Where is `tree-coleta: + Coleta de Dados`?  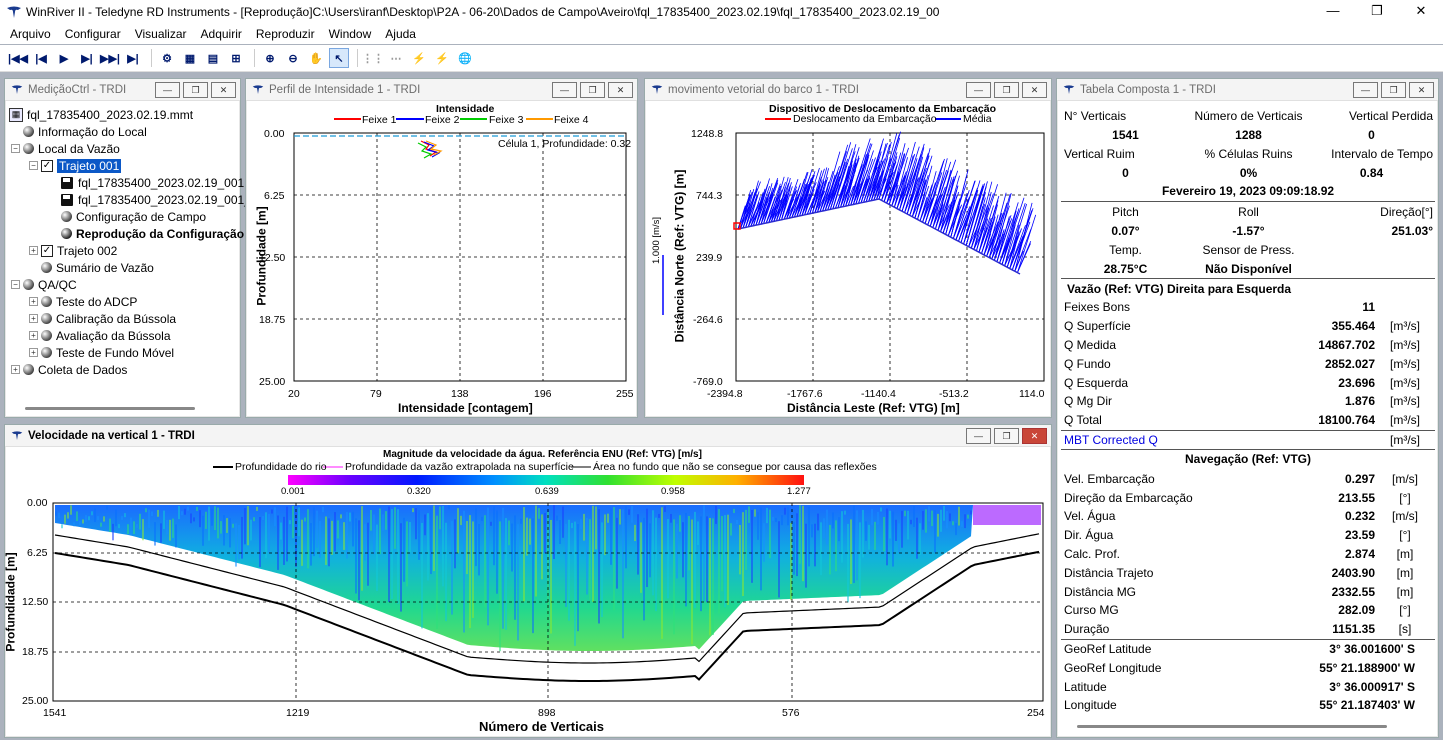 tree-coleta: + Coleta de Dados is located at coordinates (134, 369).